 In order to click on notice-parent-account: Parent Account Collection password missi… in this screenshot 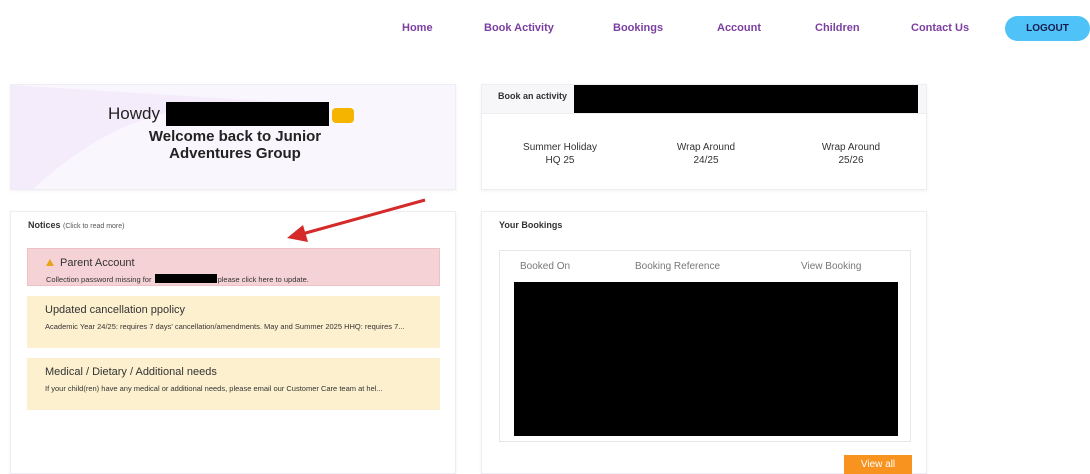, I will do `click(233, 267)`.